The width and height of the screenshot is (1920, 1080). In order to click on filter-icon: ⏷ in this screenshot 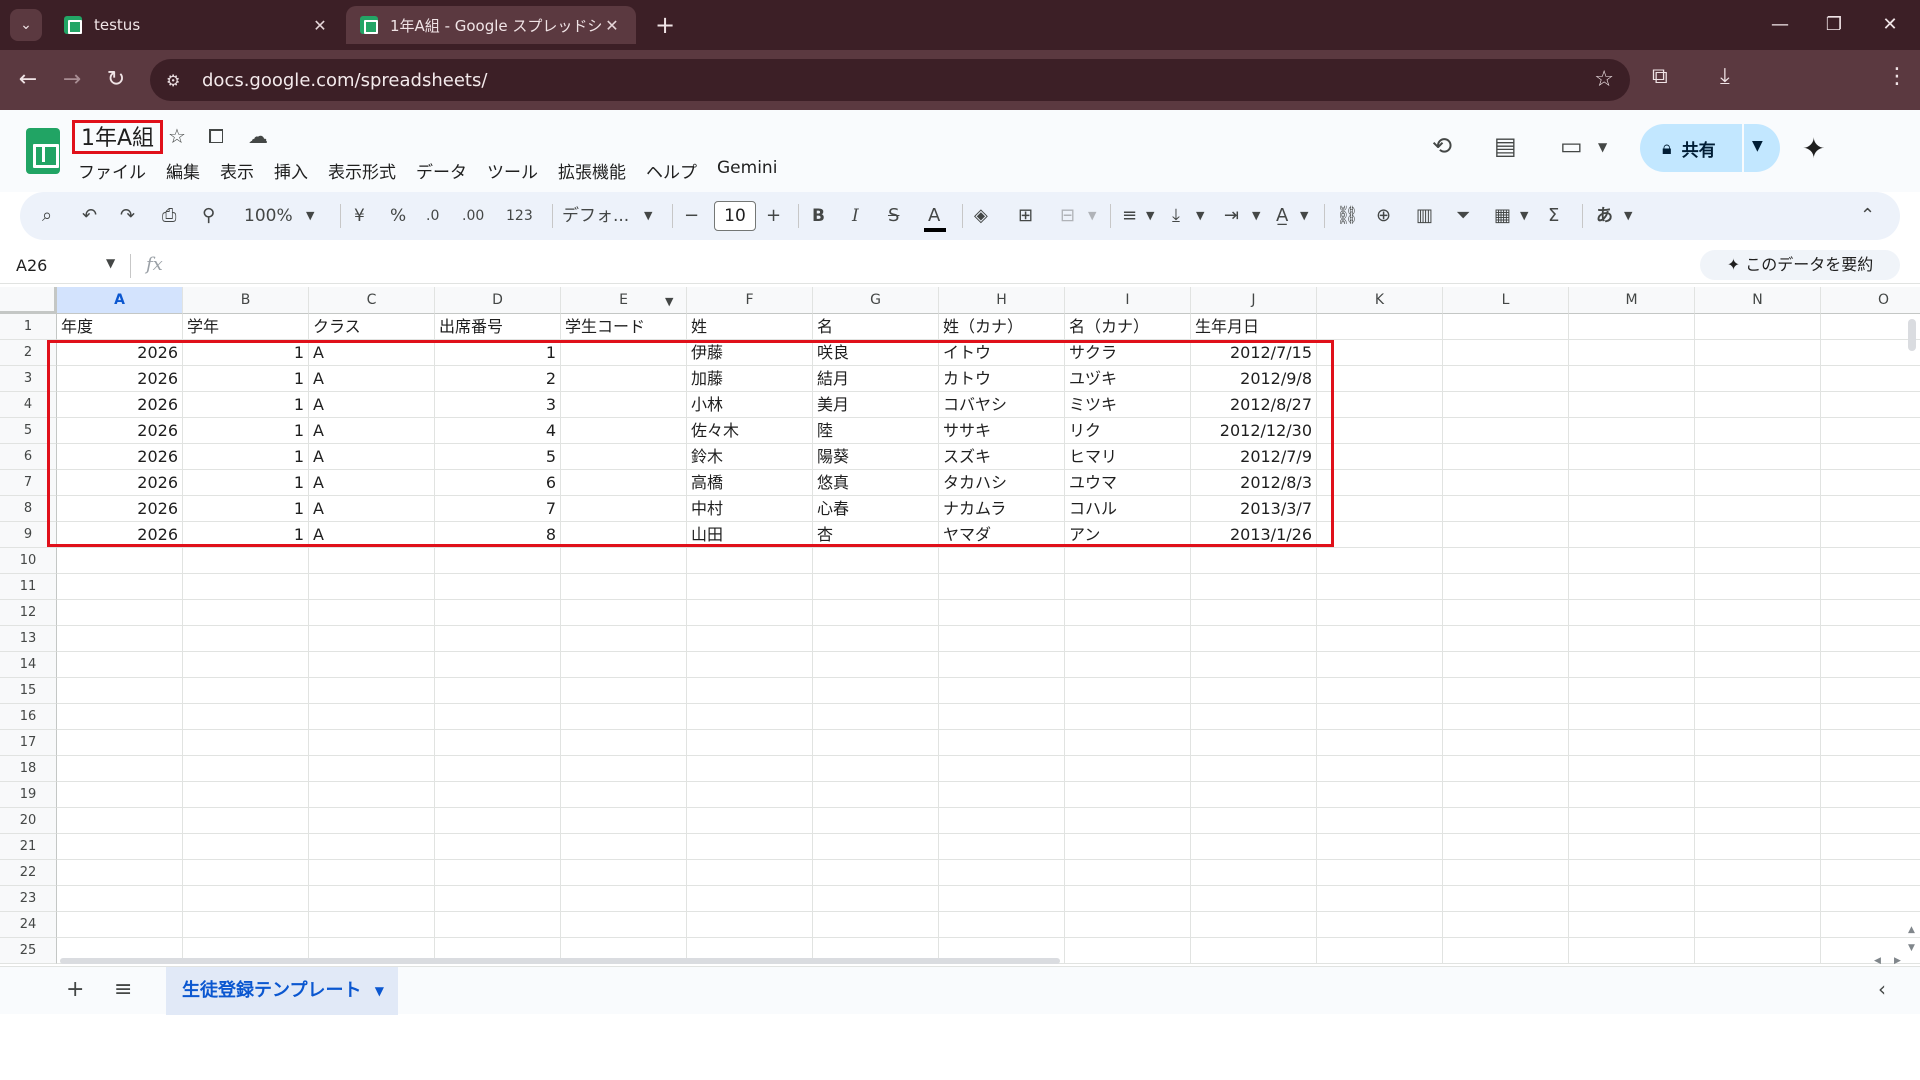, I will do `click(1463, 216)`.